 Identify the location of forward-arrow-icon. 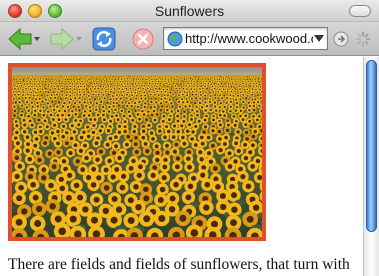
(66, 39).